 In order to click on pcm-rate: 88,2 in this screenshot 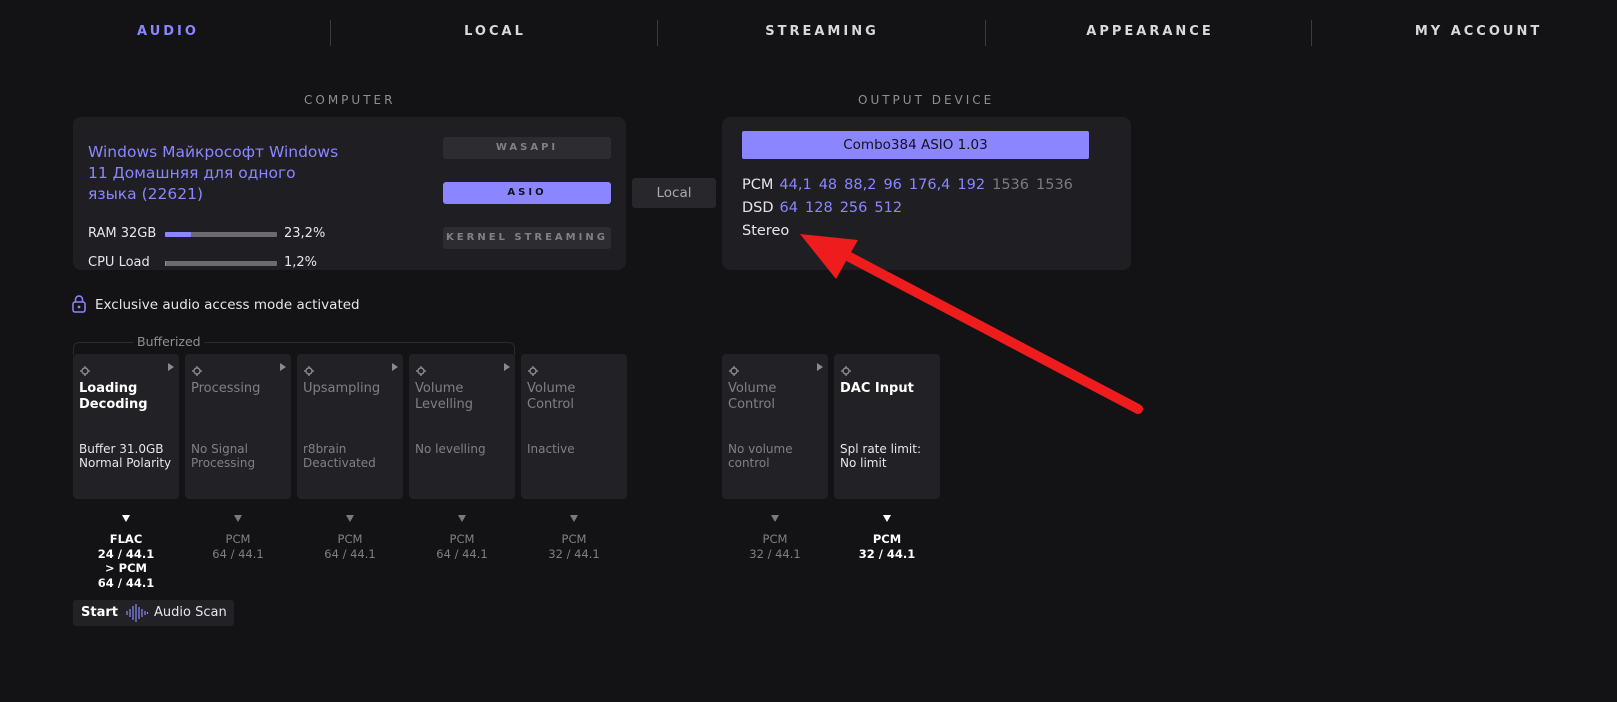, I will do `click(860, 185)`.